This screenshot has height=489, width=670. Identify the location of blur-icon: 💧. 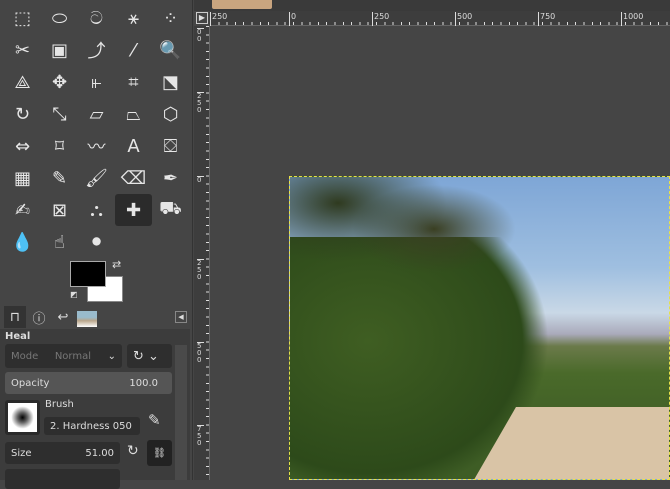
(22, 242).